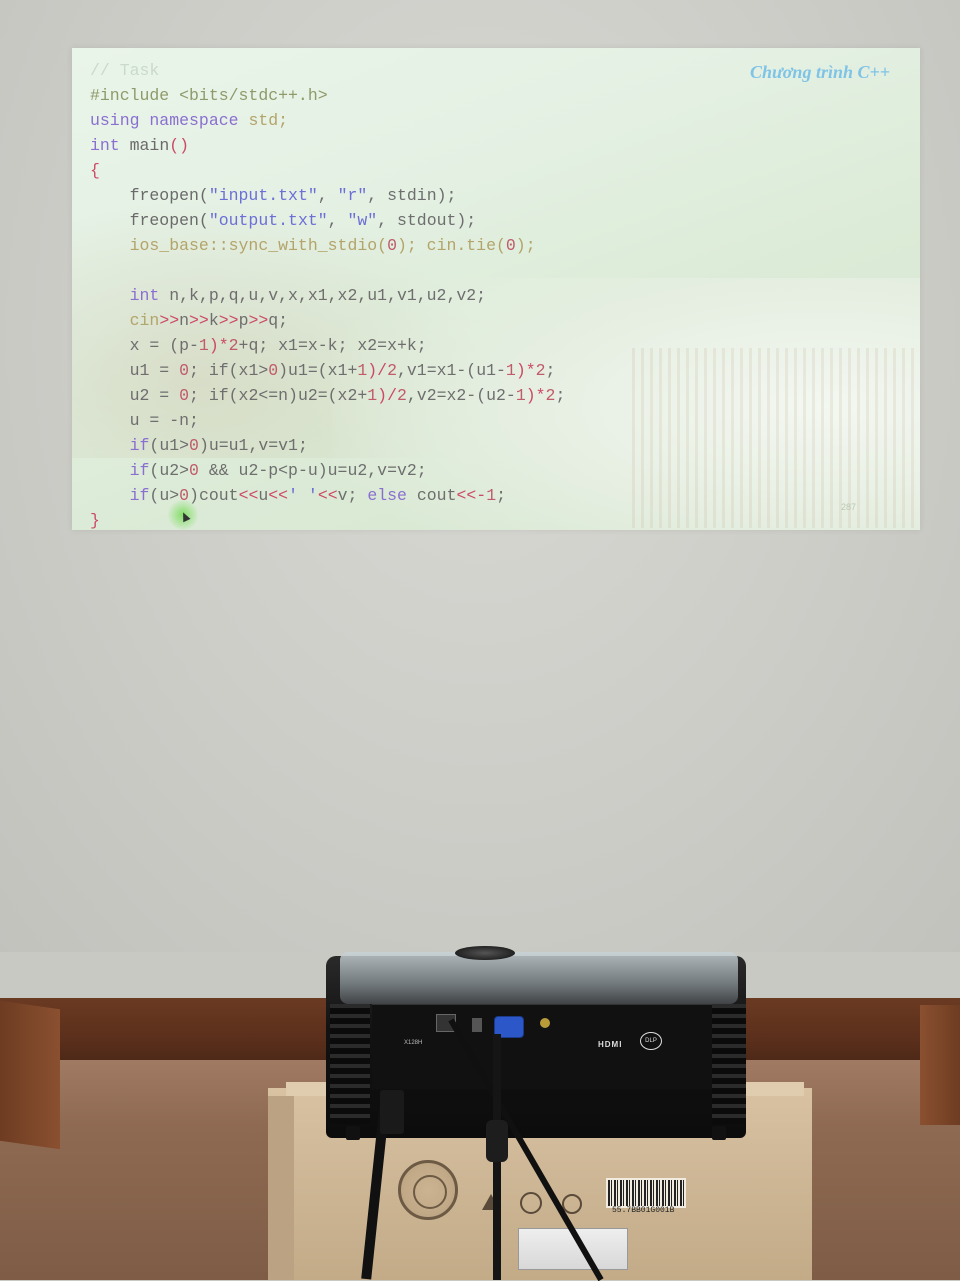  What do you see at coordinates (327, 95) in the screenshot?
I see `code-line: #include <bits/stdc++.h>` at bounding box center [327, 95].